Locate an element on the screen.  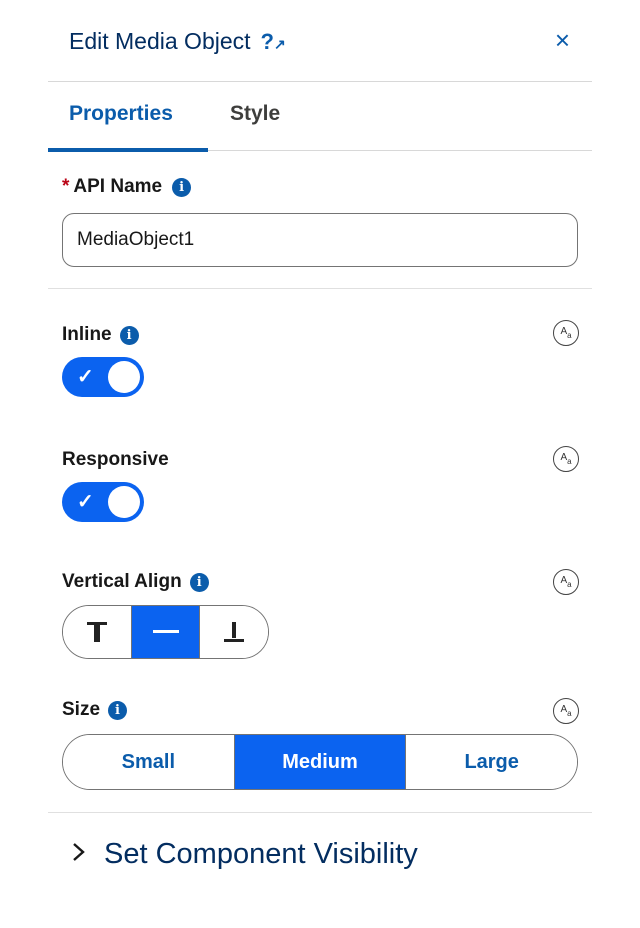
help-icon: ?↗ is located at coordinates (273, 42).